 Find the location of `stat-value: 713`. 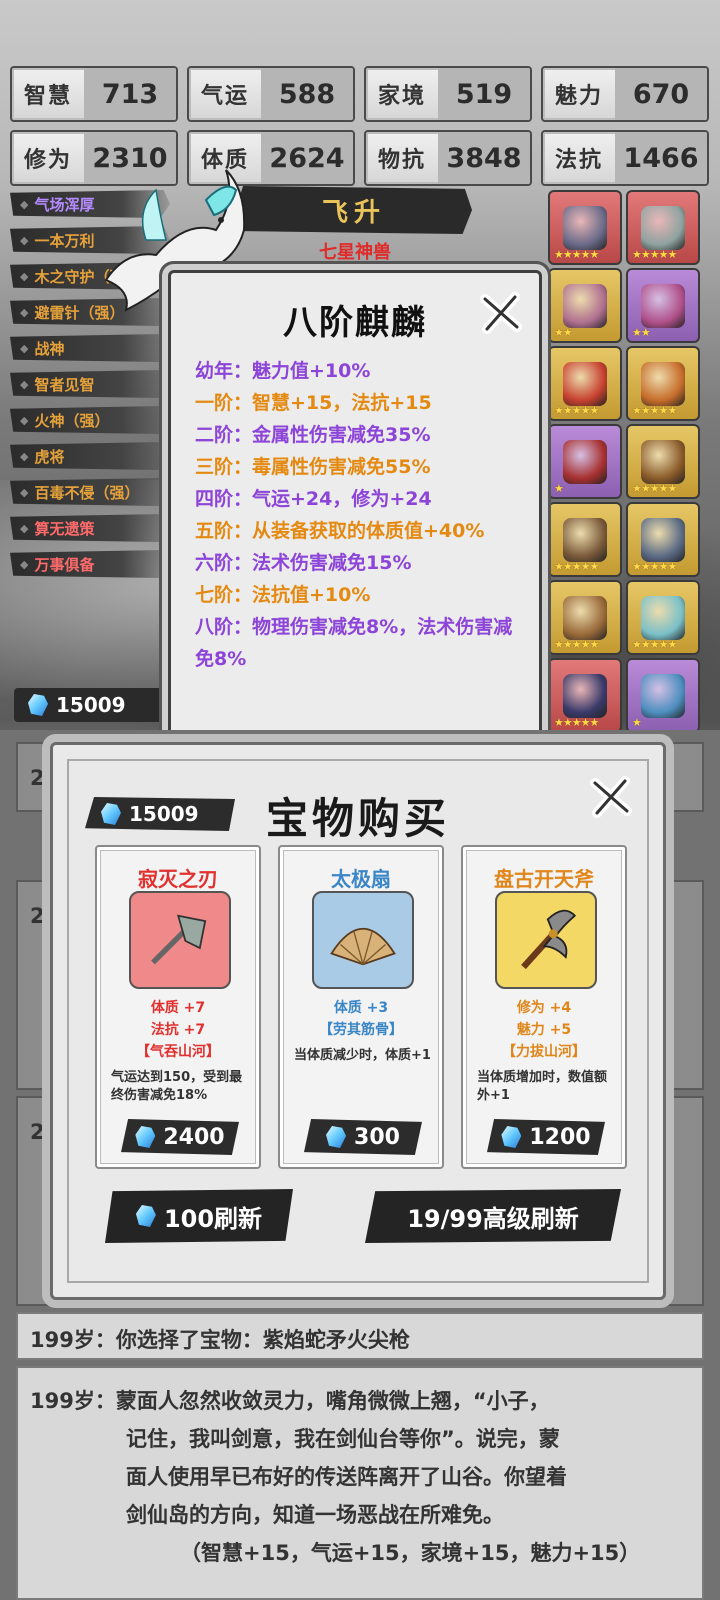

stat-value: 713 is located at coordinates (130, 94).